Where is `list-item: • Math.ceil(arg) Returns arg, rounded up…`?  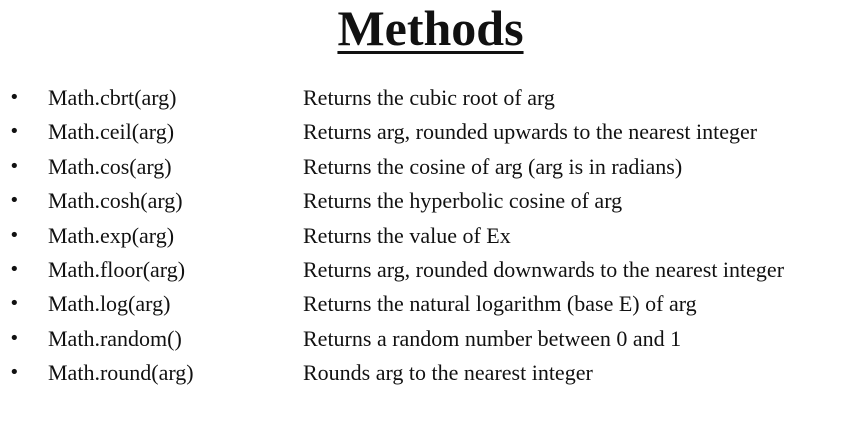
list-item: • Math.ceil(arg) Returns arg, rounded up… is located at coordinates (430, 132).